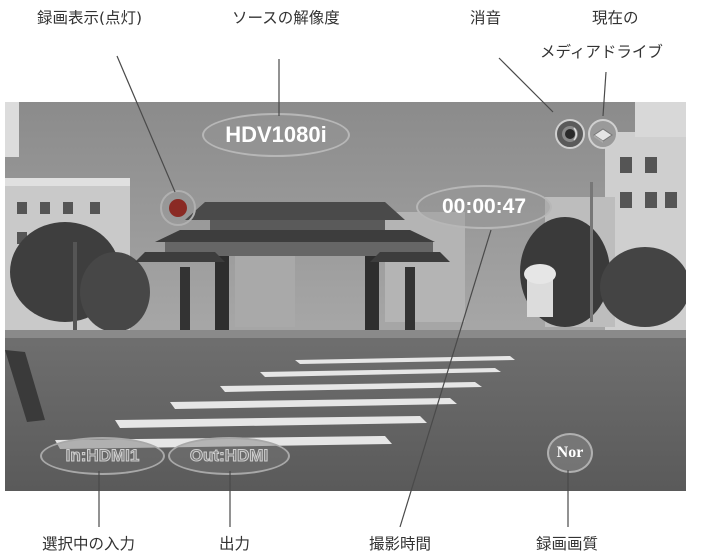 This screenshot has width=709, height=560. Describe the element at coordinates (615, 18) in the screenshot. I see `callout-media-line1: 現在の` at that location.